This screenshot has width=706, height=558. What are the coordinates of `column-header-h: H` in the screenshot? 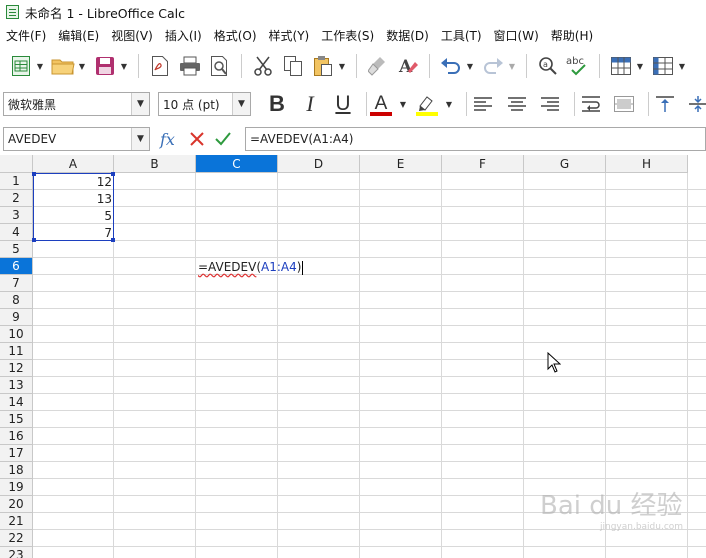 It's located at (647, 164).